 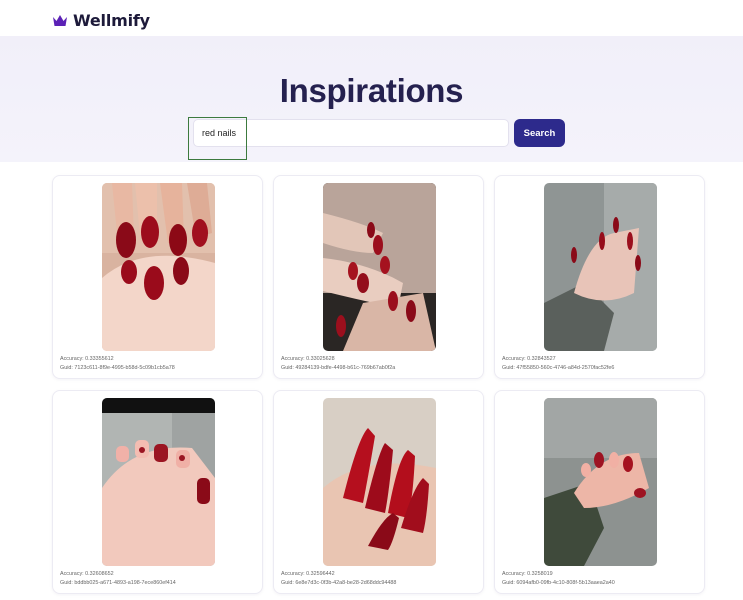 What do you see at coordinates (87, 574) in the screenshot?
I see `accuracy-score: Accuracy: 0.32608652` at bounding box center [87, 574].